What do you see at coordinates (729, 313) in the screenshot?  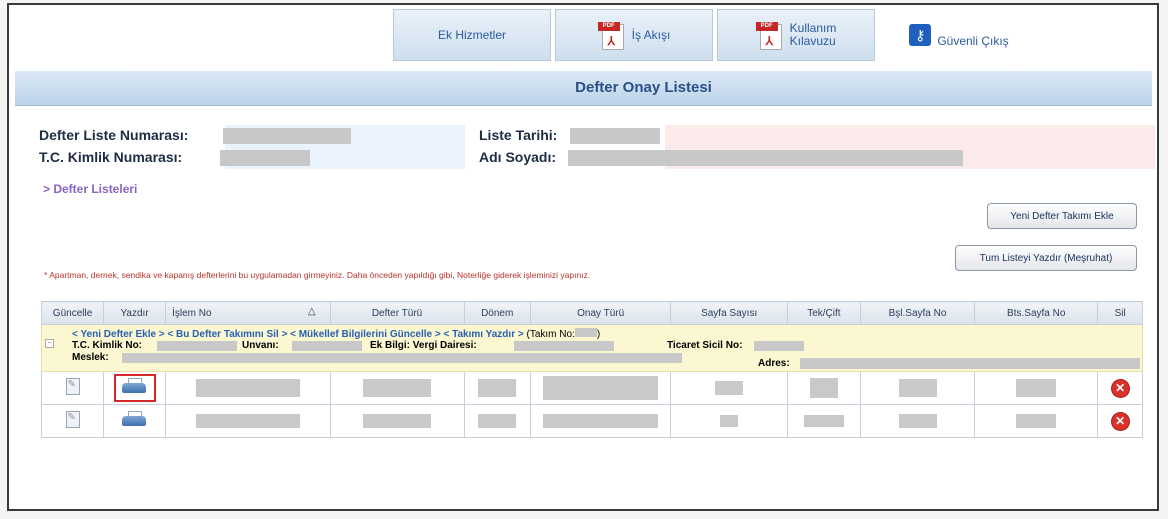 I see `col-sayfa-sayisi: Sayfa Sayısı` at bounding box center [729, 313].